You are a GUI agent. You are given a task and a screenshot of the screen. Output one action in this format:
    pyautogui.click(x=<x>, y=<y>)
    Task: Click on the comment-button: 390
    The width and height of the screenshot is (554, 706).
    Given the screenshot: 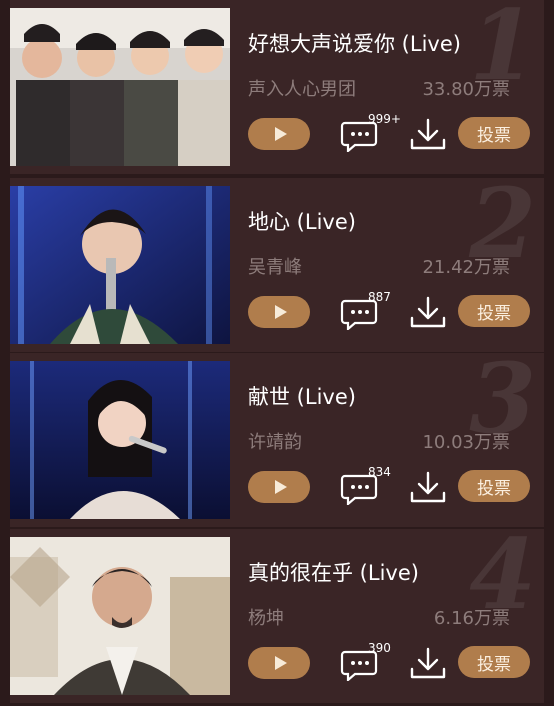 What is the action you would take?
    pyautogui.click(x=366, y=663)
    